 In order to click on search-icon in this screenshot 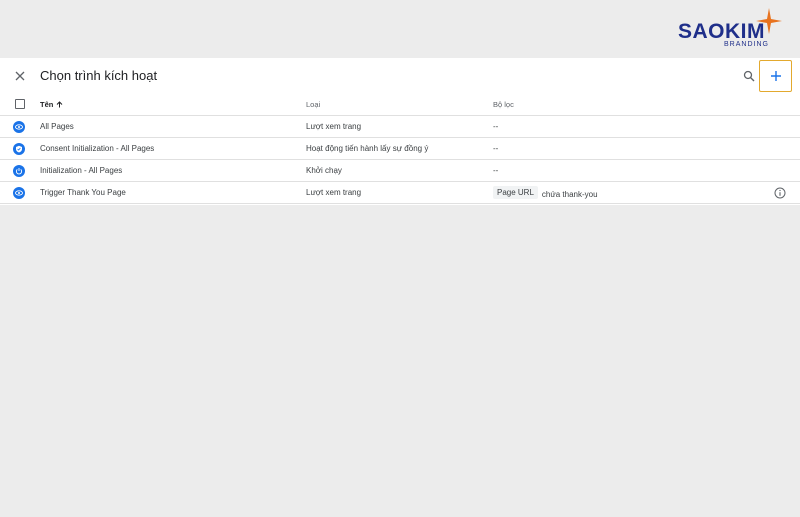, I will do `click(749, 76)`.